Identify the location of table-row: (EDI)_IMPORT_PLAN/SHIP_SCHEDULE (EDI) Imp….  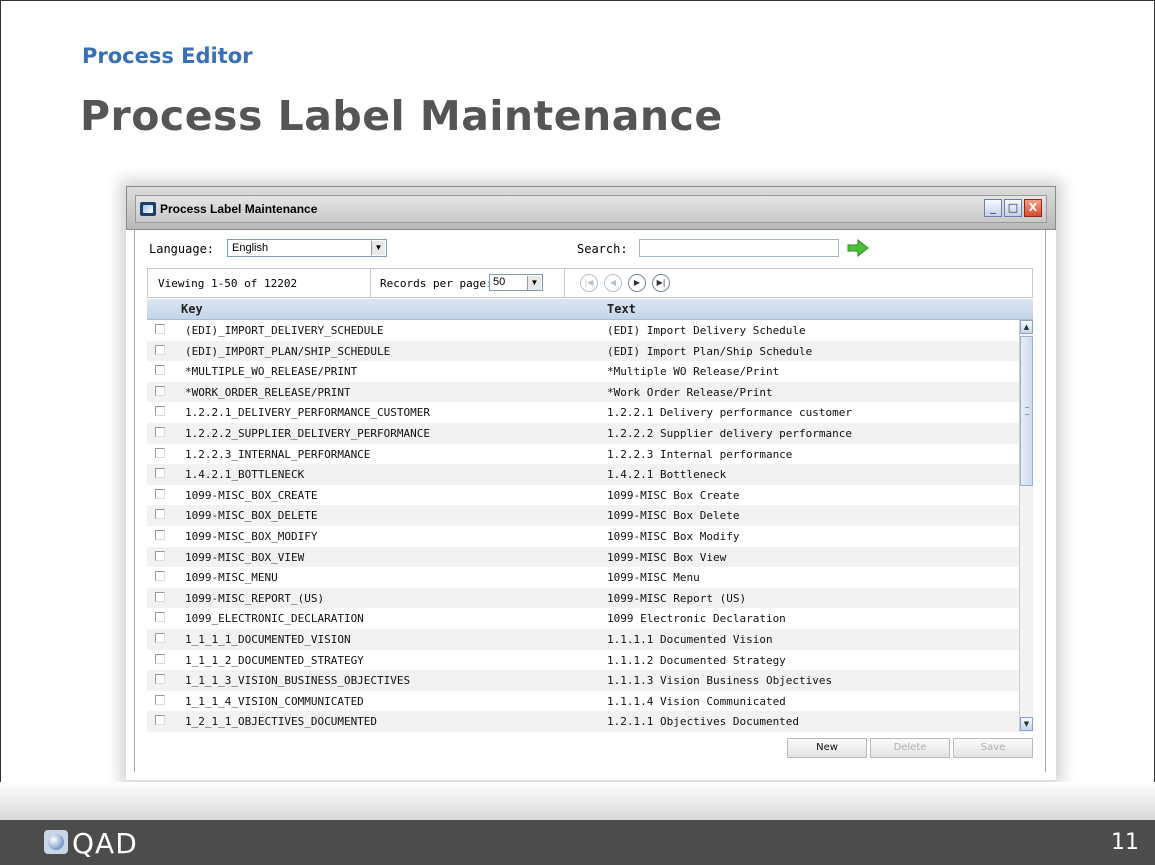
(583, 351).